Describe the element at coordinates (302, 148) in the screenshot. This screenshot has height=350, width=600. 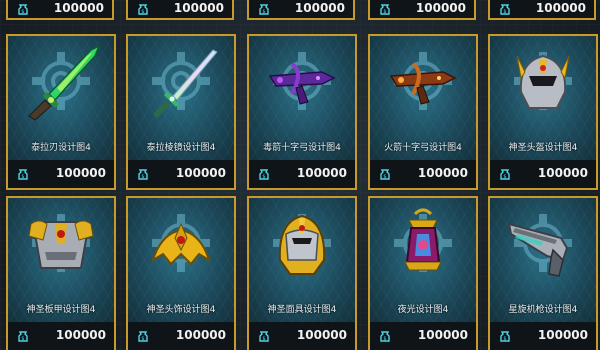
I see `item-name: 毒箭十字弓设计图4` at that location.